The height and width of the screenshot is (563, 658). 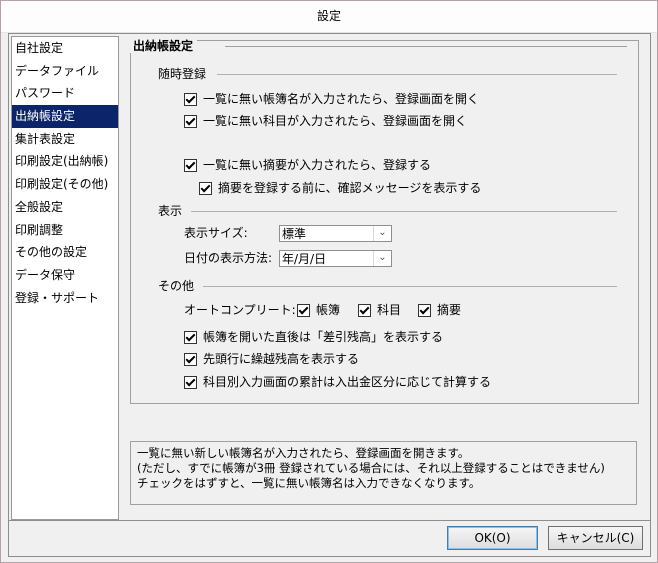 What do you see at coordinates (294, 234) in the screenshot?
I see `select-value: 標準` at bounding box center [294, 234].